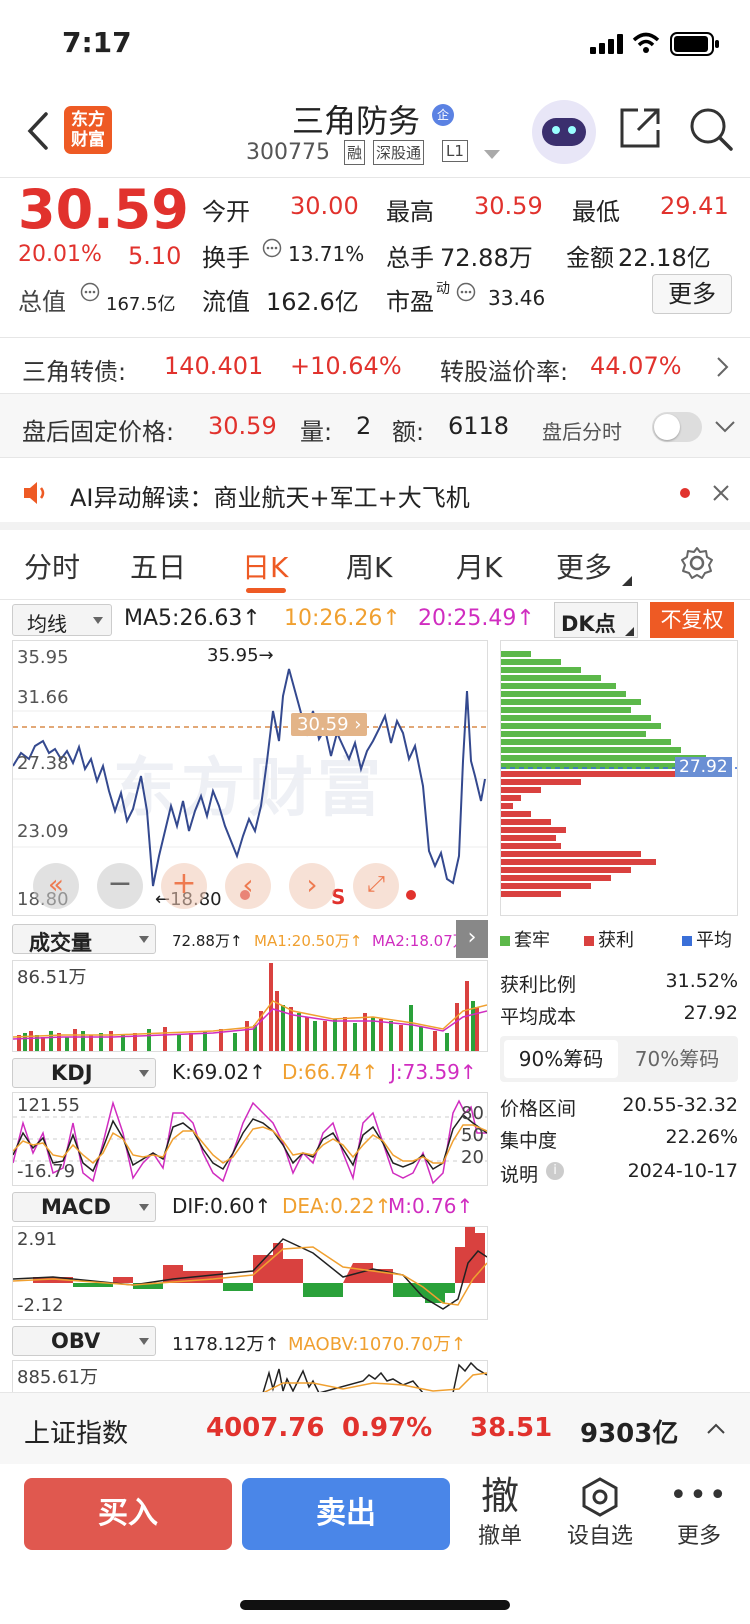 The image size is (750, 1624). What do you see at coordinates (312, 886) in the screenshot?
I see `next-button: ›` at bounding box center [312, 886].